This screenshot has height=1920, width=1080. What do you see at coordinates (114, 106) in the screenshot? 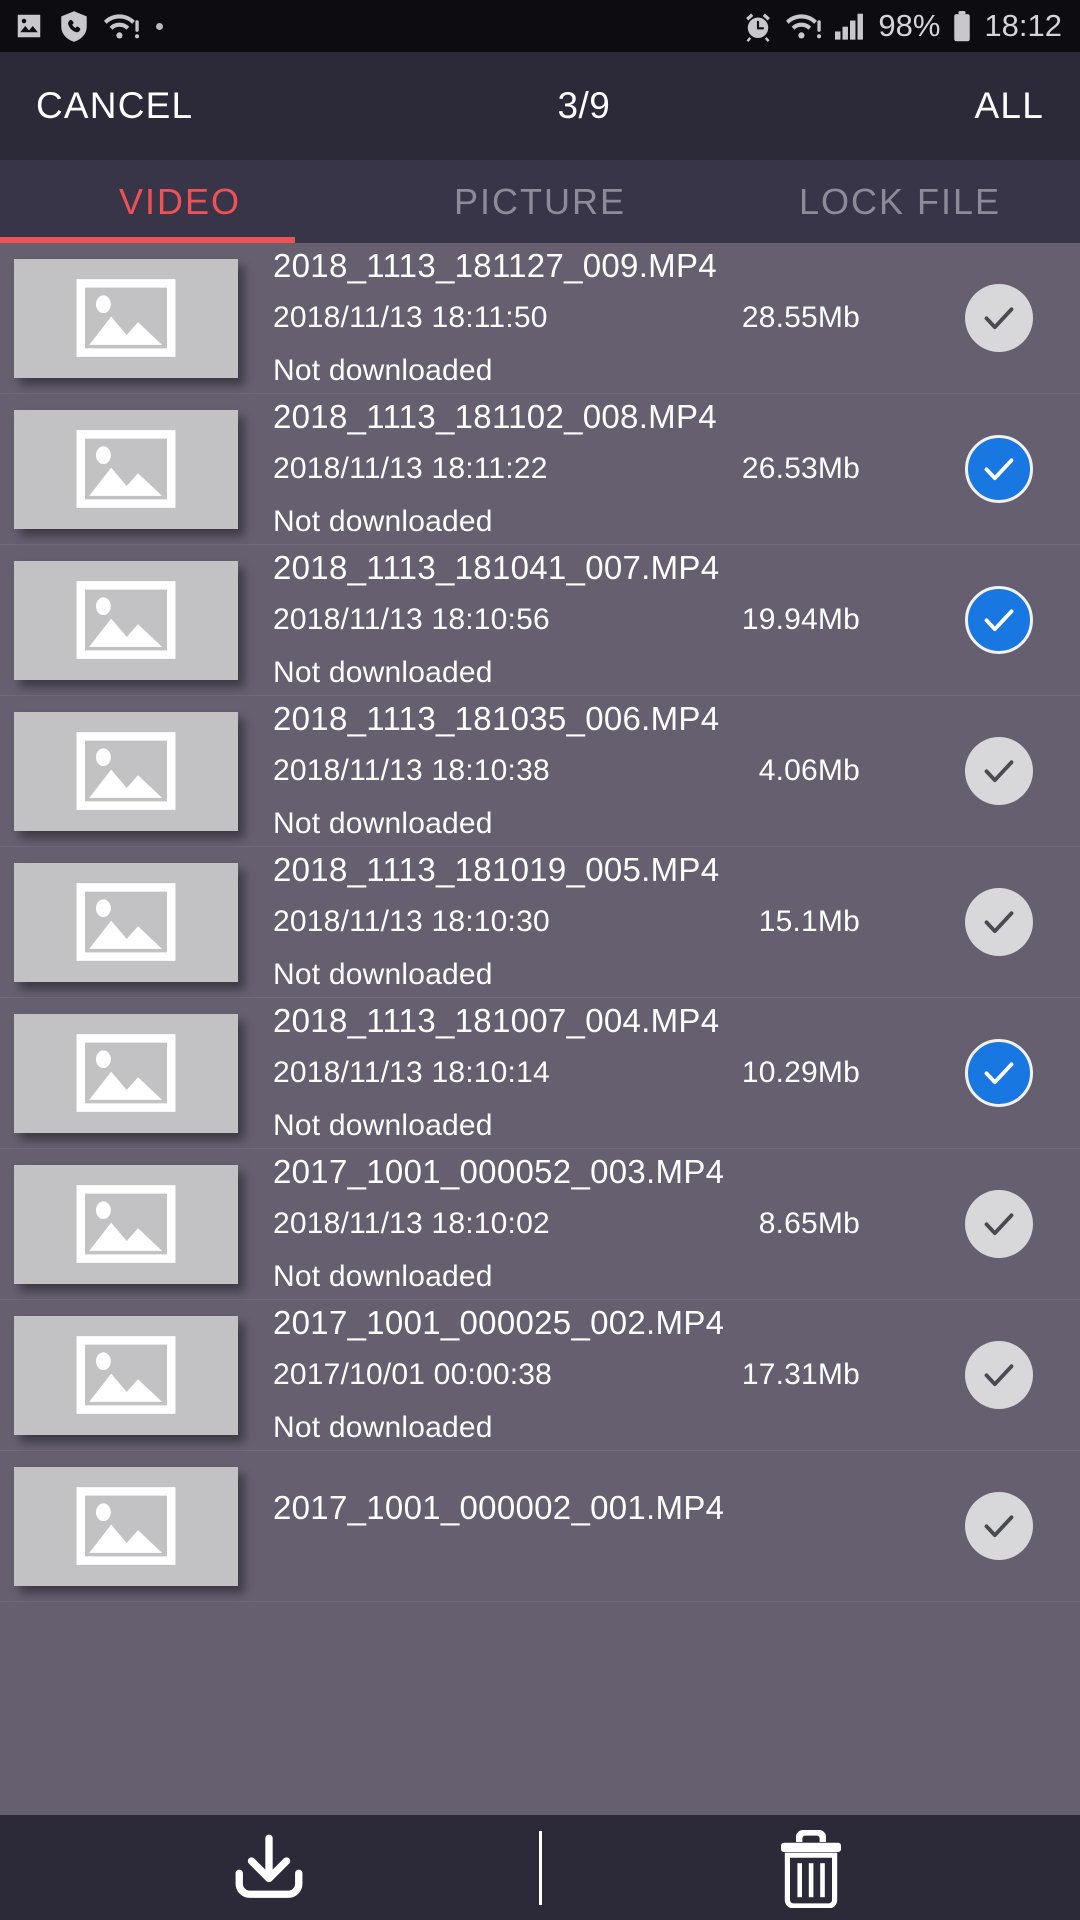
I see `cancel-button: CANCEL` at bounding box center [114, 106].